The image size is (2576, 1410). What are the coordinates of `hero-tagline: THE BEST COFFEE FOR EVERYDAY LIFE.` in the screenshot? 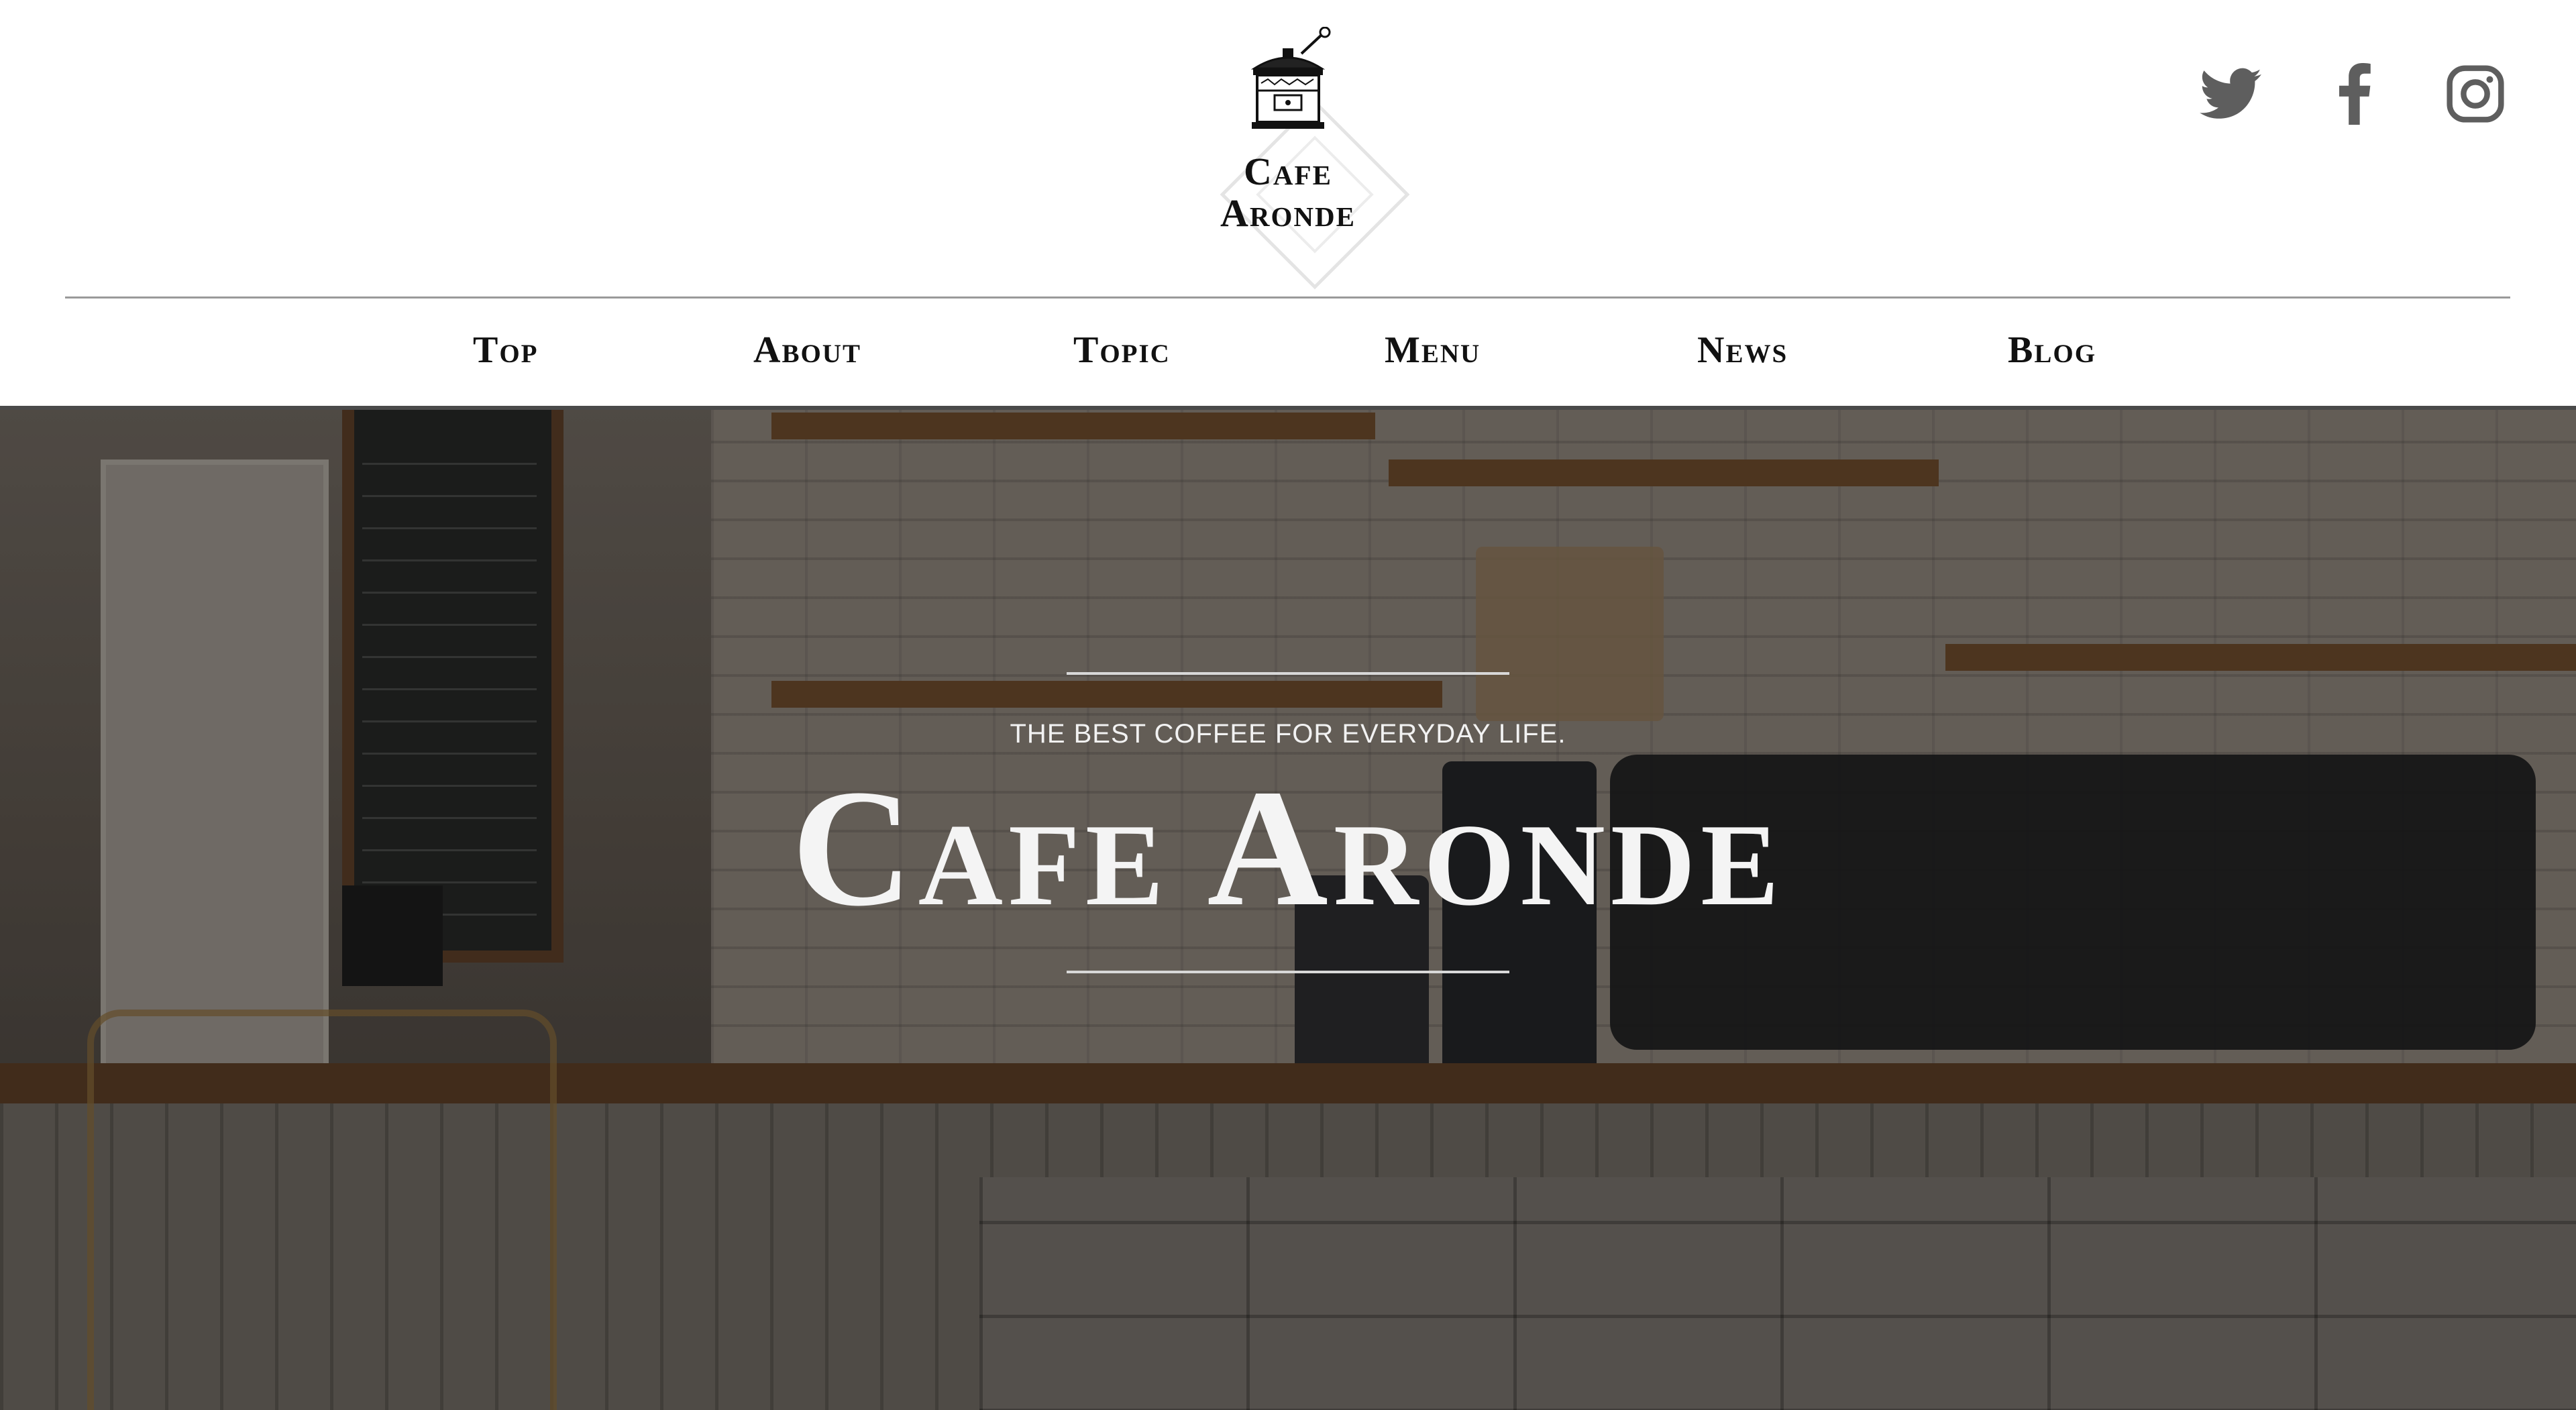 It's located at (1288, 734).